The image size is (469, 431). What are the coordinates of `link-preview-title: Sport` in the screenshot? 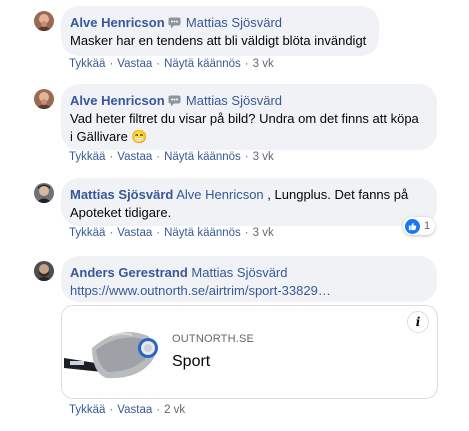 It's located at (191, 362).